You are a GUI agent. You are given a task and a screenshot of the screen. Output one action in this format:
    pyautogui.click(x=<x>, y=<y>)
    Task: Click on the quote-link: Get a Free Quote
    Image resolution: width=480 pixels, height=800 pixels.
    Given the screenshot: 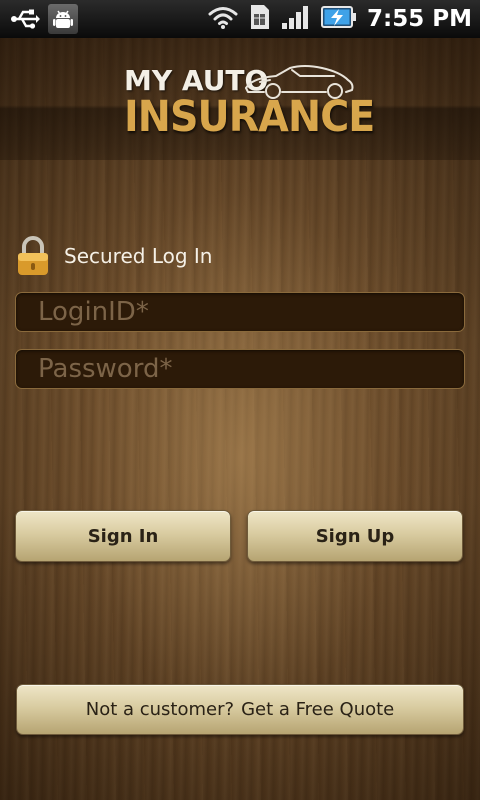 What is the action you would take?
    pyautogui.click(x=318, y=709)
    